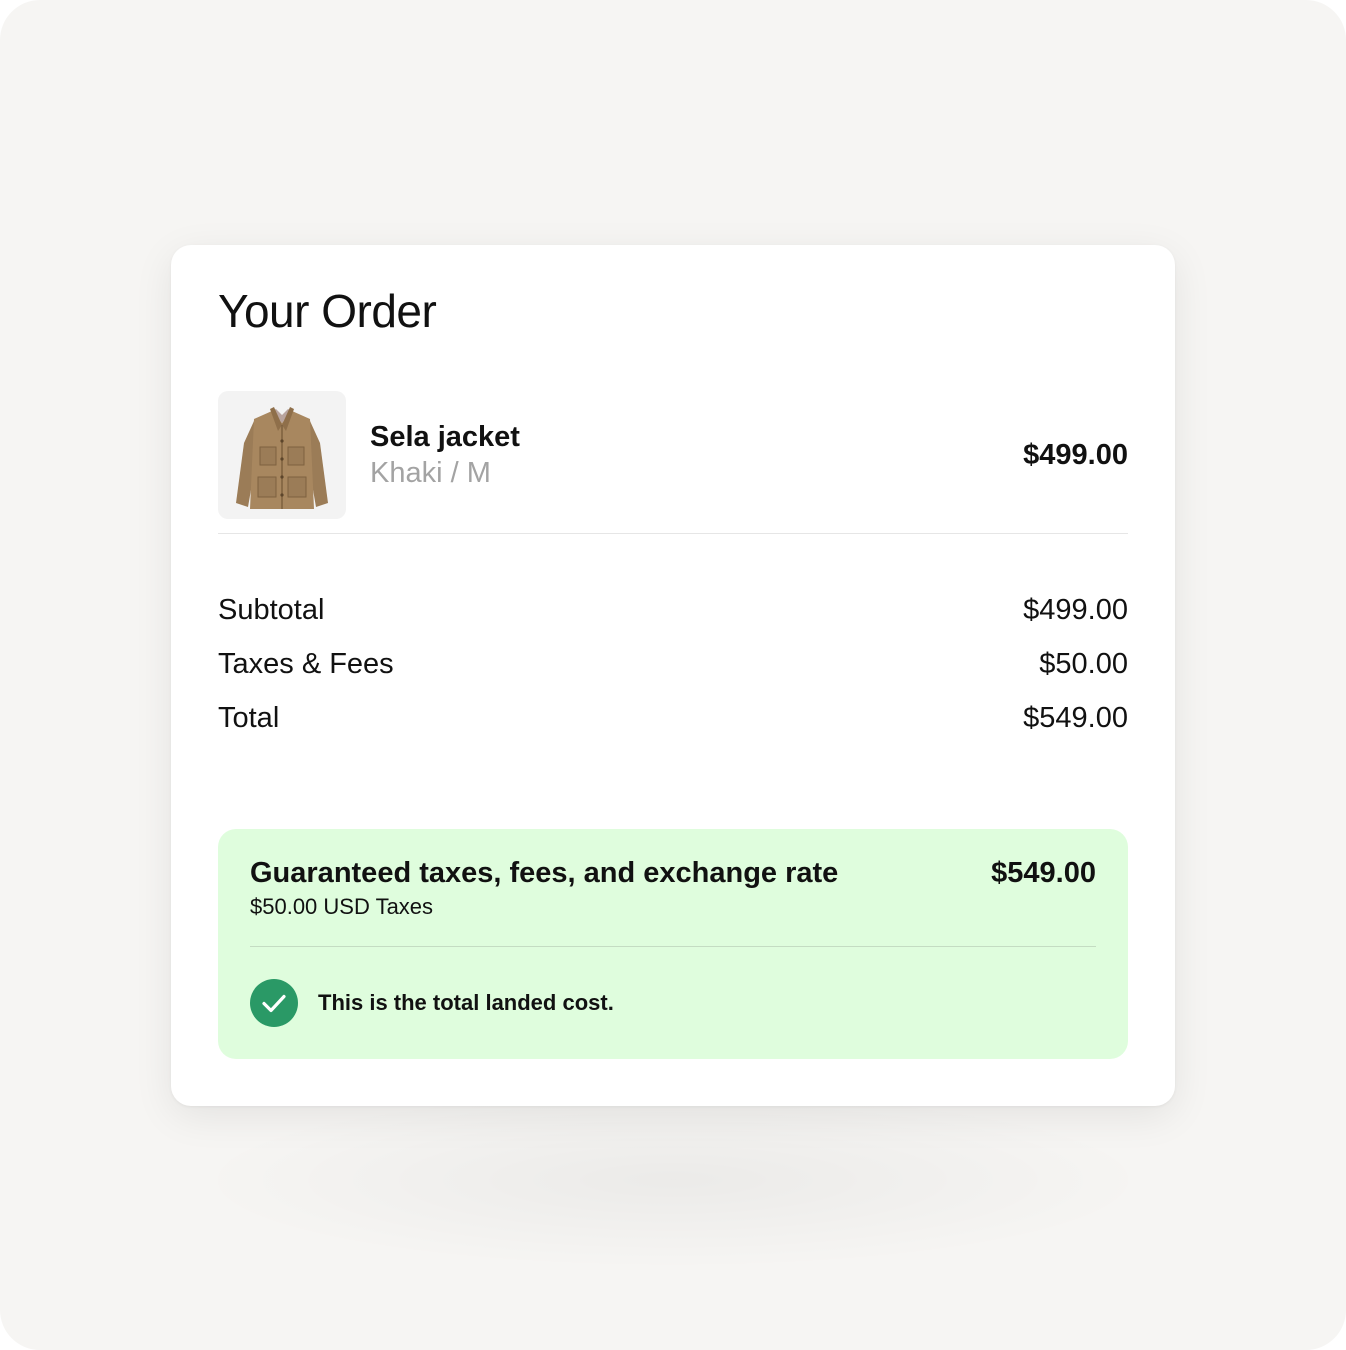  Describe the element at coordinates (1075, 610) in the screenshot. I see `subtotal-value: $499.00` at that location.